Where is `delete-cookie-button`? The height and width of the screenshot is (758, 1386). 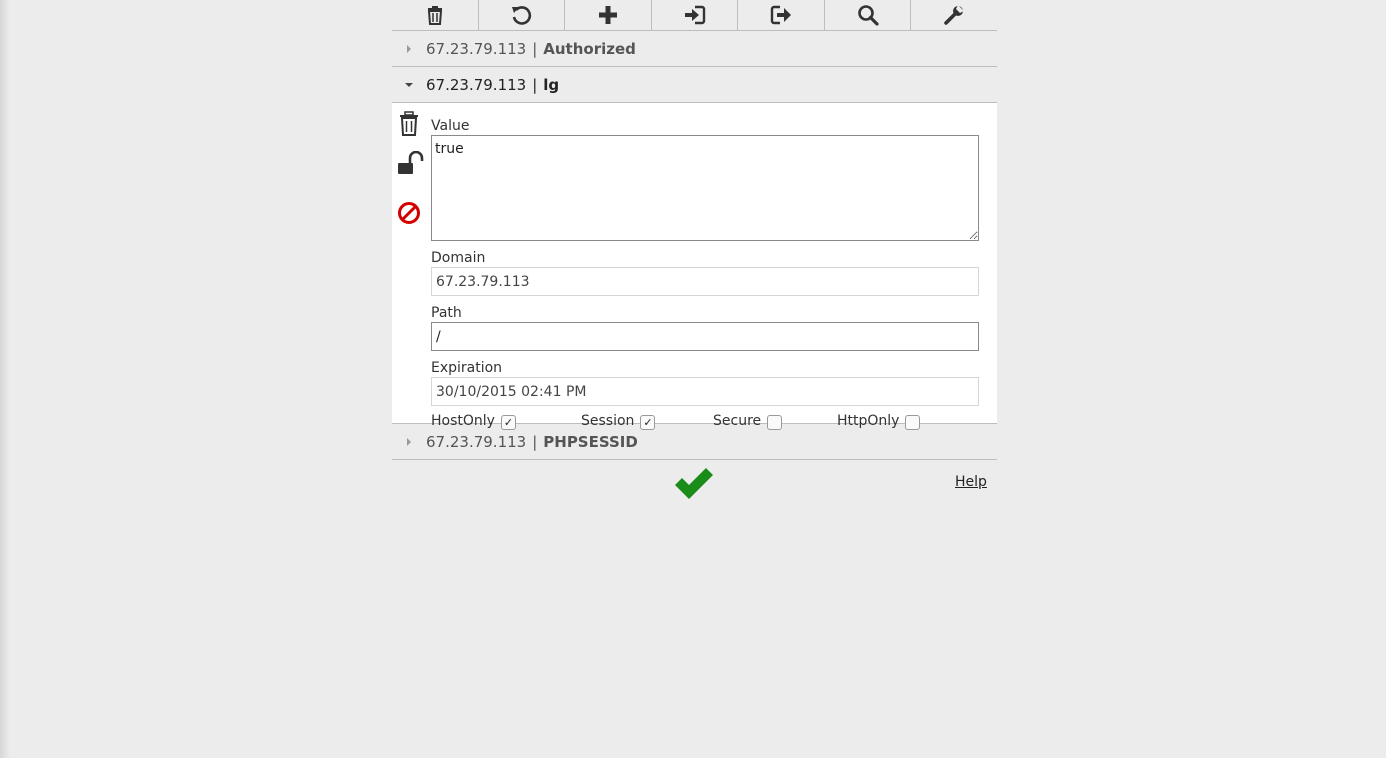
delete-cookie-button is located at coordinates (410, 126).